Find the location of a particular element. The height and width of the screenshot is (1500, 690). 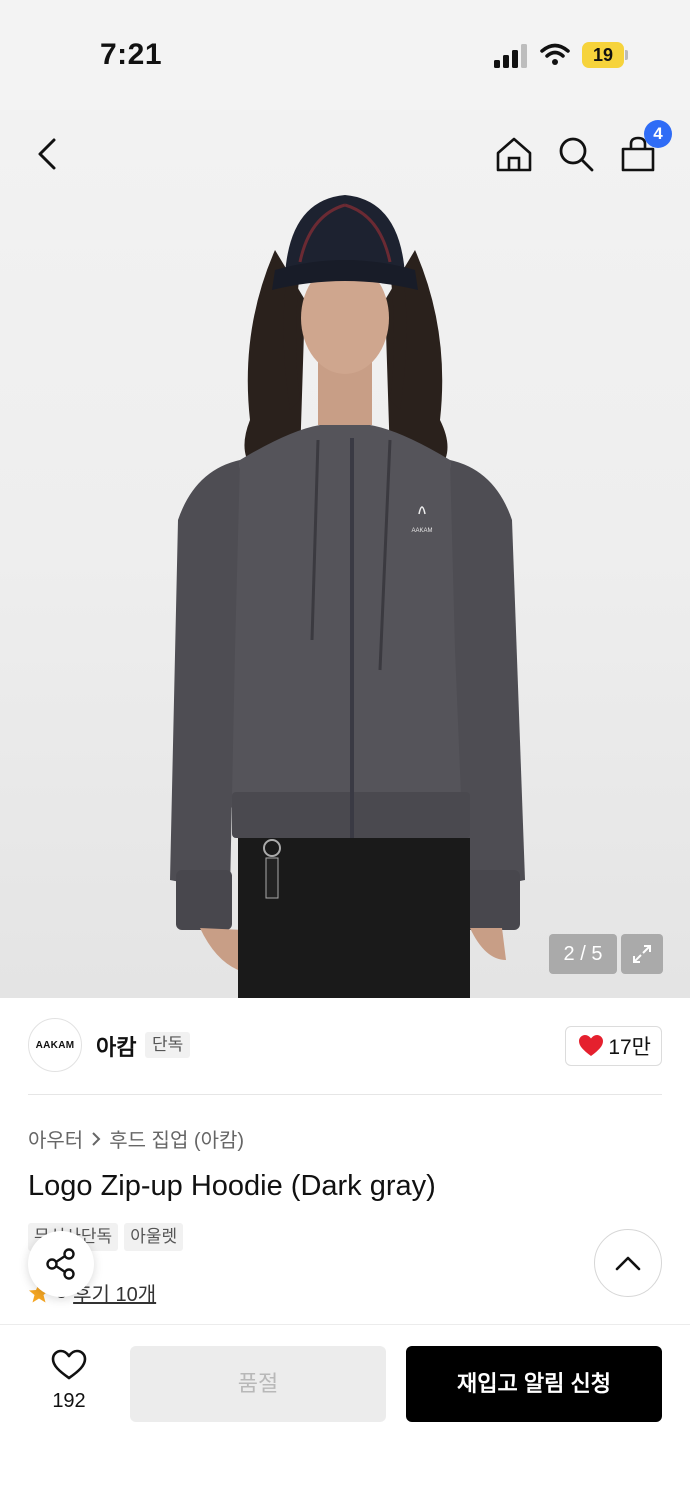

image-counter: 2 / 5 is located at coordinates (583, 954).